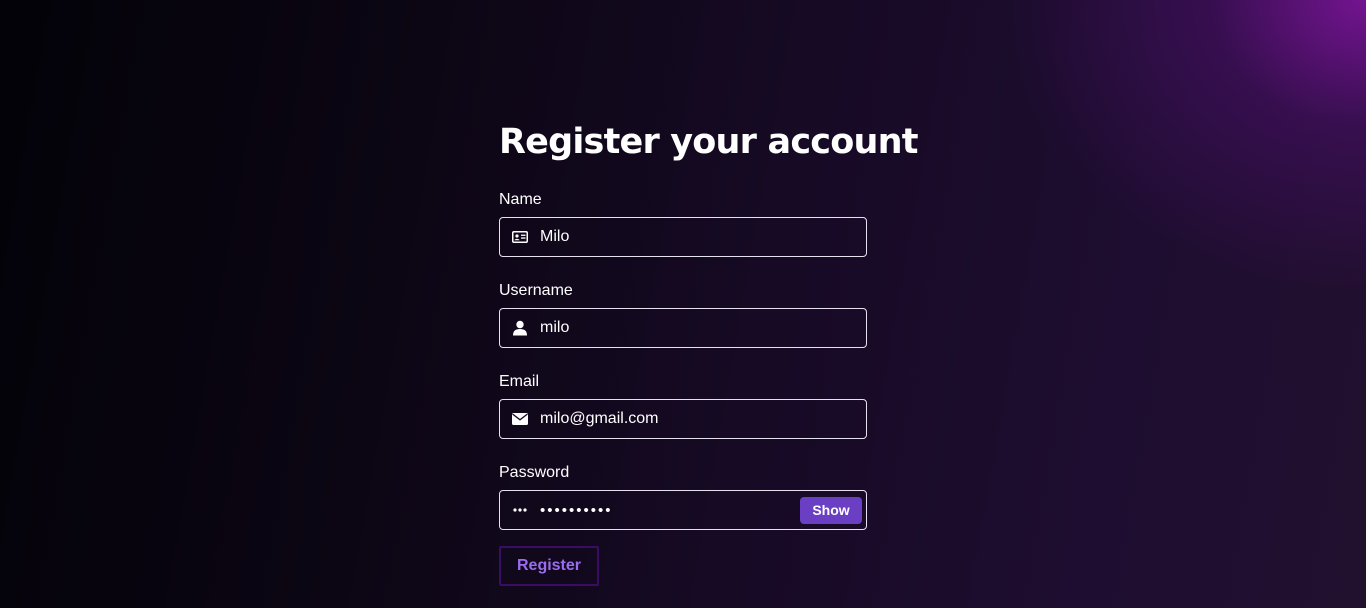 The height and width of the screenshot is (608, 1366). What do you see at coordinates (519, 381) in the screenshot?
I see `email-label: Email` at bounding box center [519, 381].